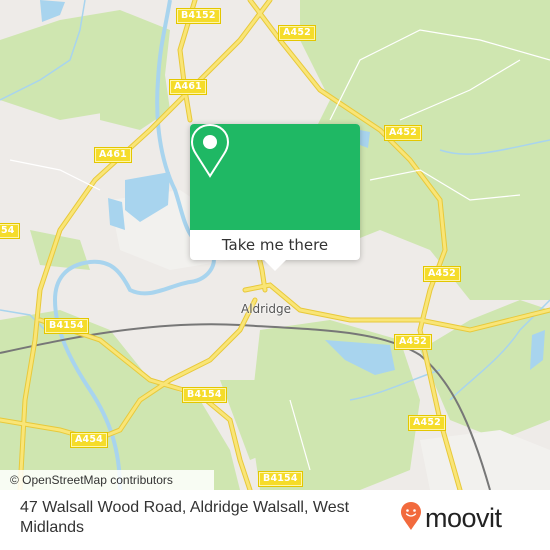 The width and height of the screenshot is (550, 550). I want to click on popup-header, so click(275, 177).